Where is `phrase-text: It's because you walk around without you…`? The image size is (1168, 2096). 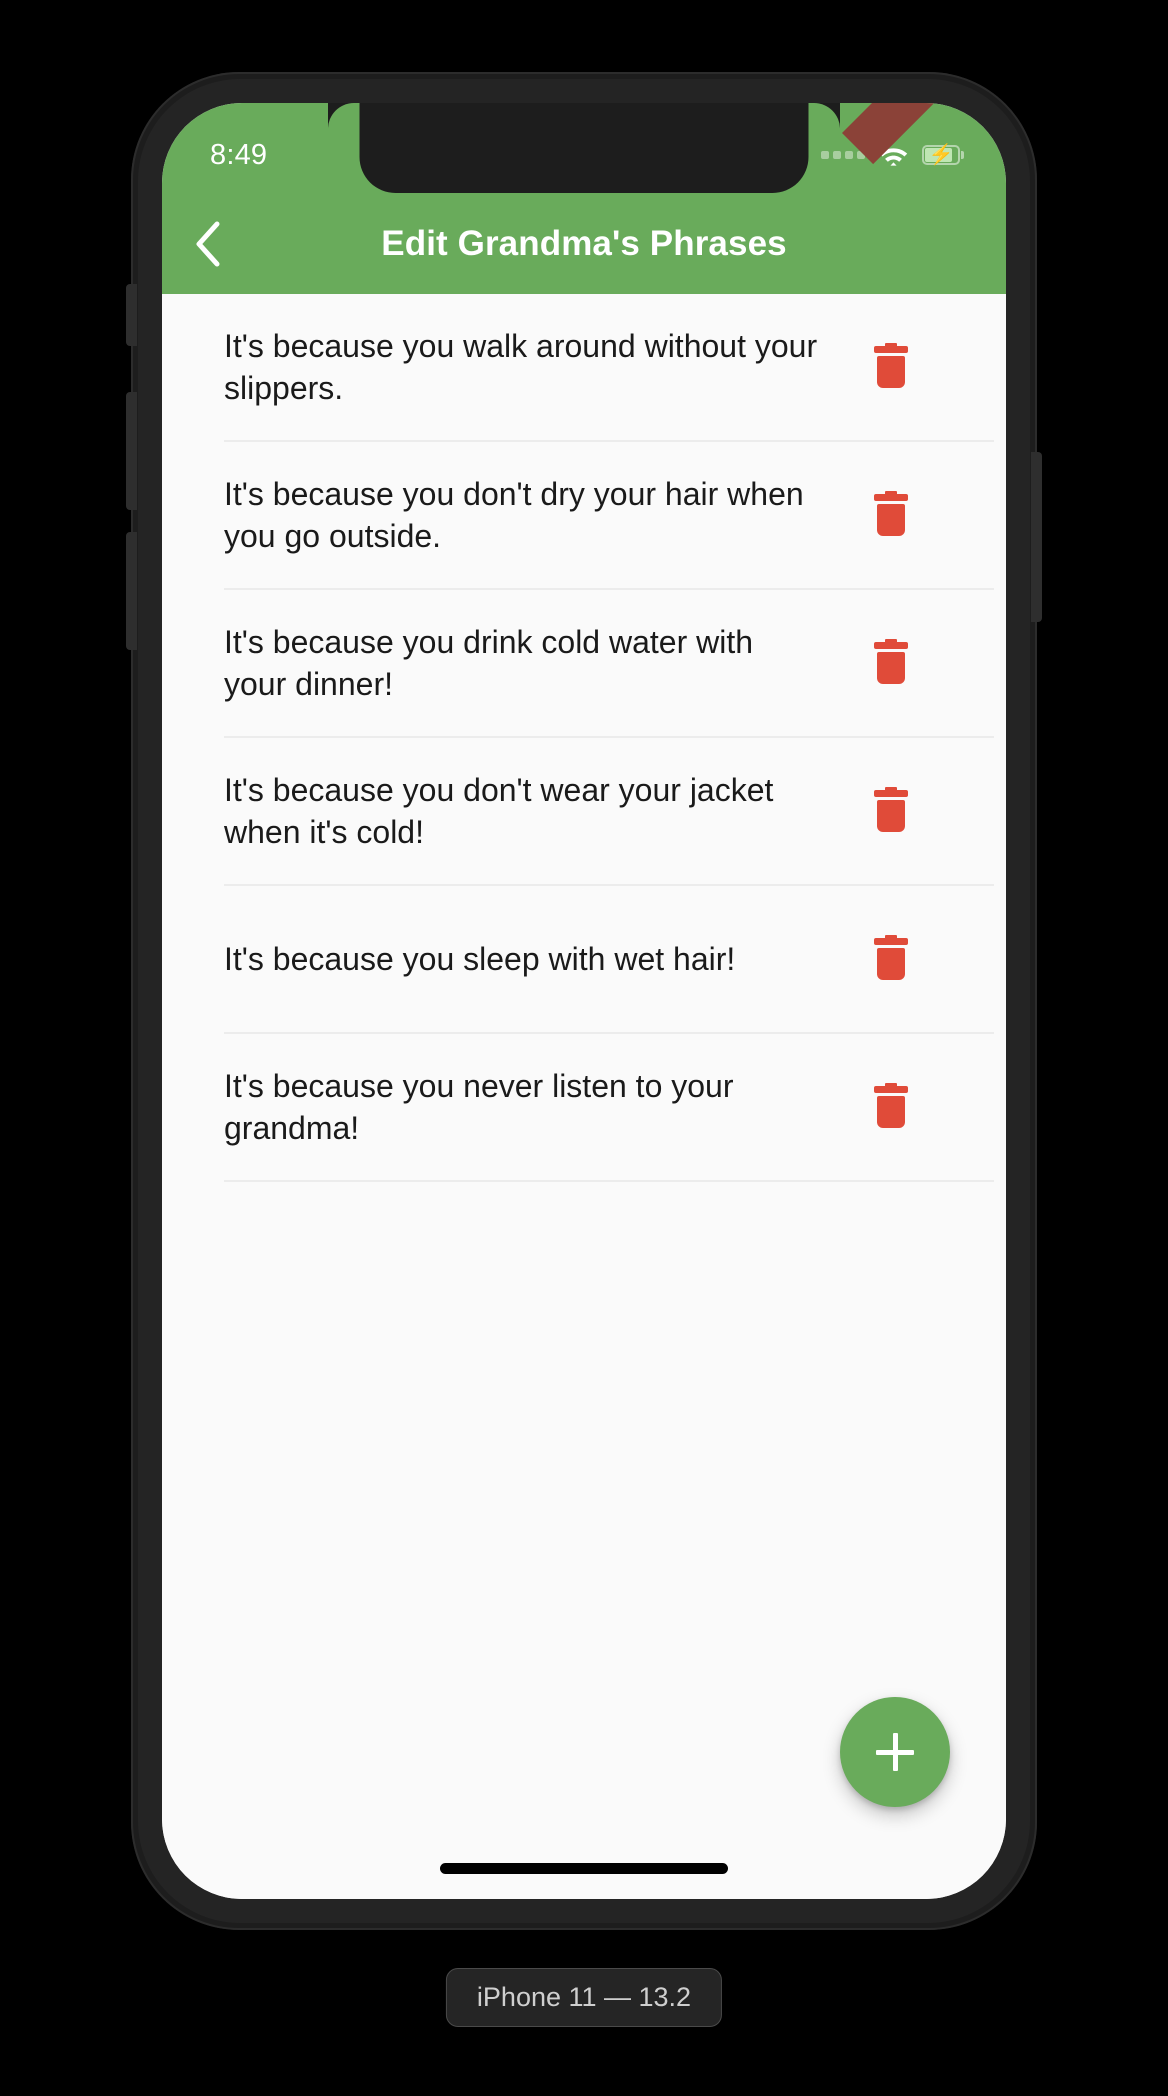 phrase-text: It's because you walk around without you… is located at coordinates (521, 367).